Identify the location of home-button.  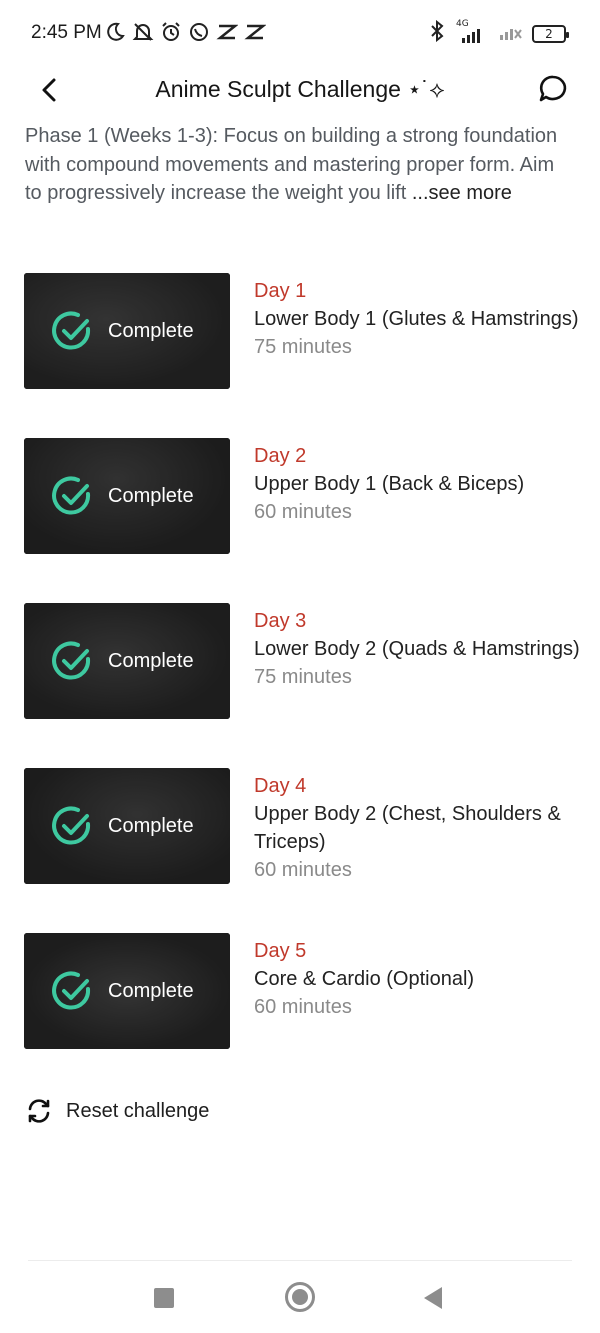
(300, 1297).